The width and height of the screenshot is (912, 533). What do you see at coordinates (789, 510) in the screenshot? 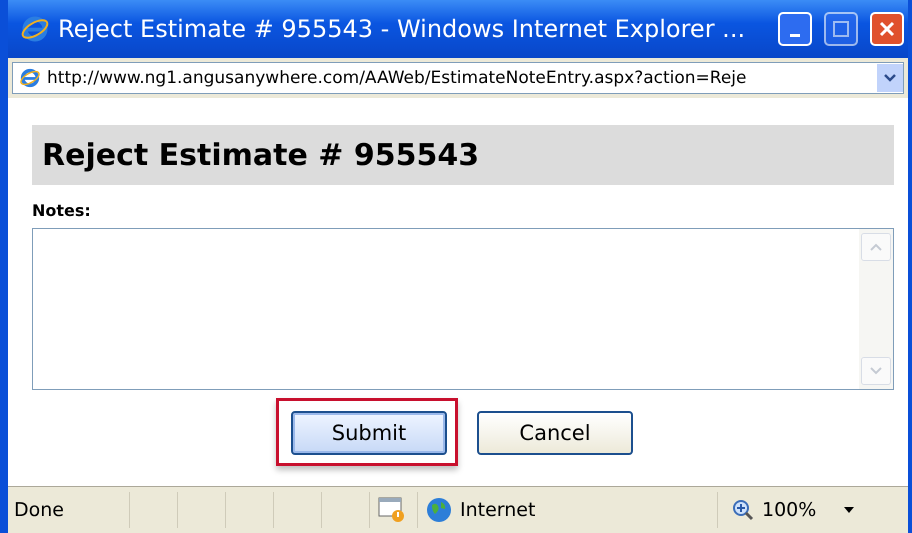
I see `zoom-level: 100%` at bounding box center [789, 510].